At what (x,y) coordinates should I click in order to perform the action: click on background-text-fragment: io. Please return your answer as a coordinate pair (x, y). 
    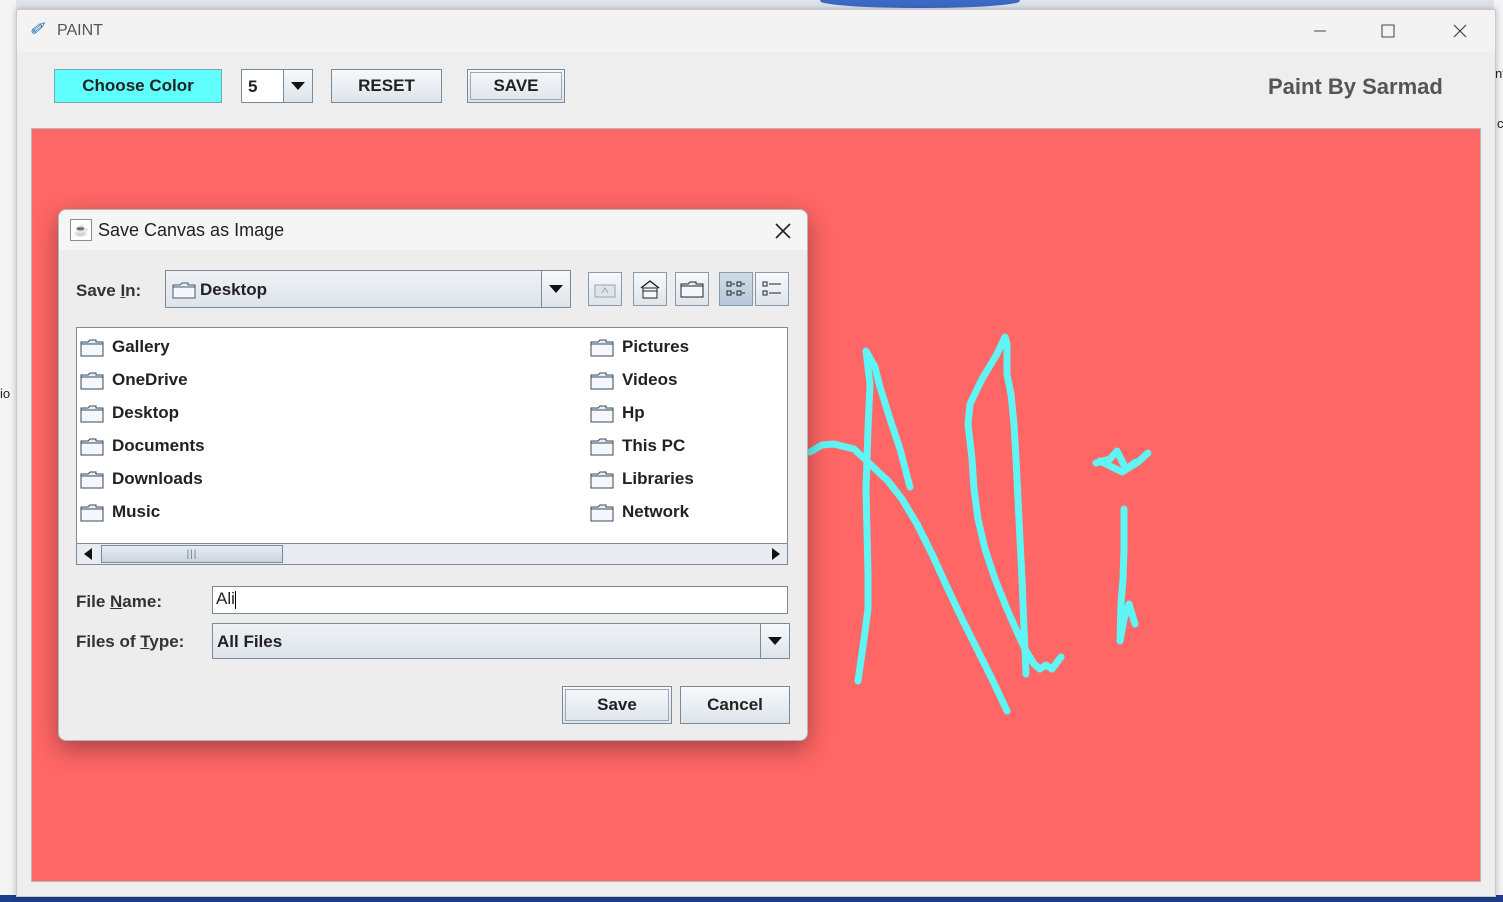
    Looking at the image, I should click on (5, 393).